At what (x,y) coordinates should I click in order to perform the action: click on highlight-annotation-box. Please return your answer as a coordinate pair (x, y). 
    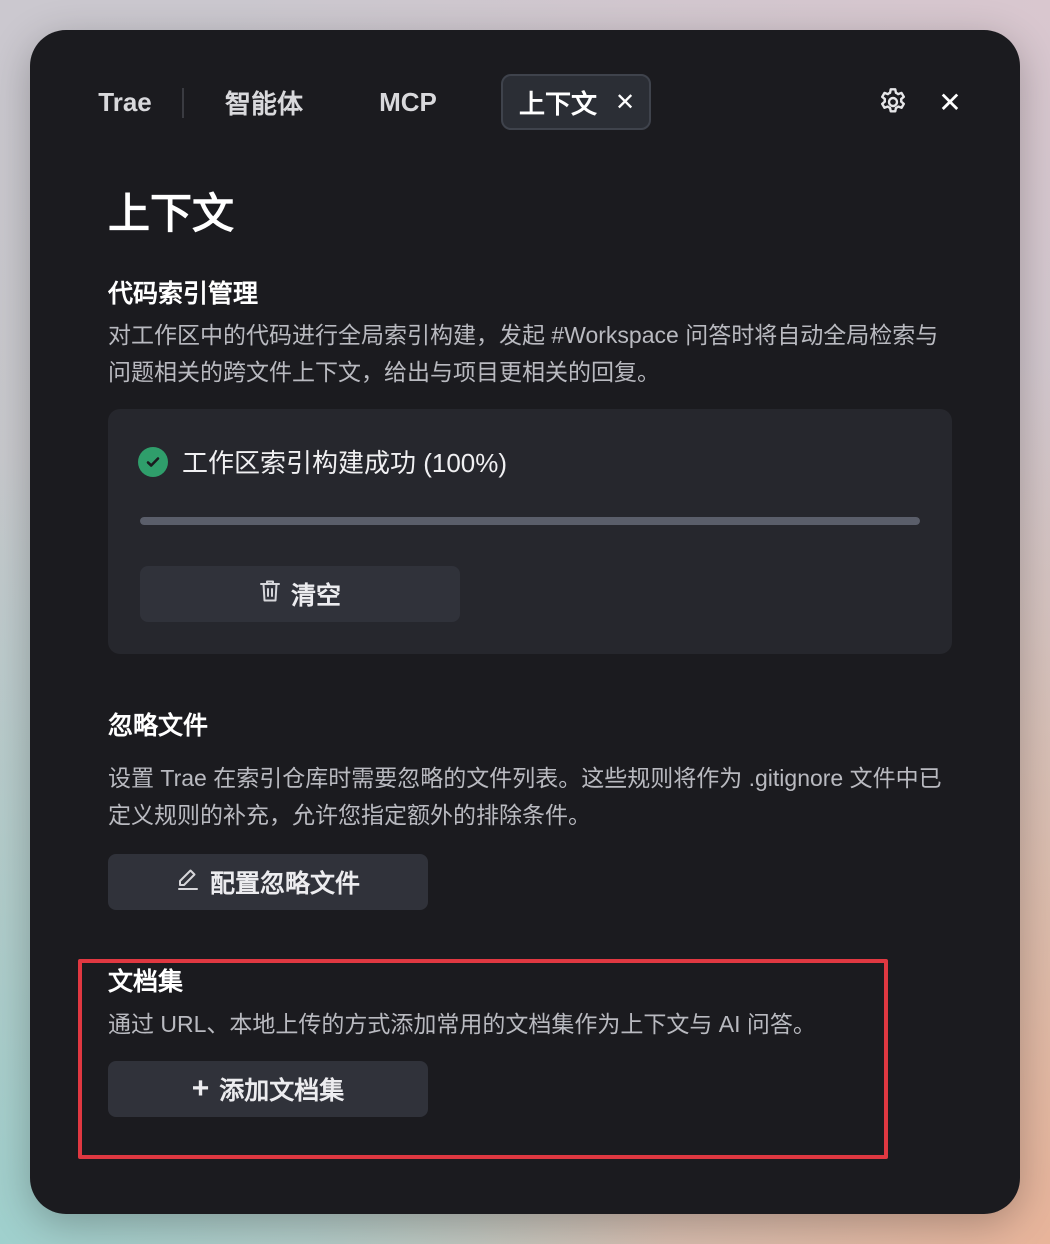
    Looking at the image, I should click on (483, 1059).